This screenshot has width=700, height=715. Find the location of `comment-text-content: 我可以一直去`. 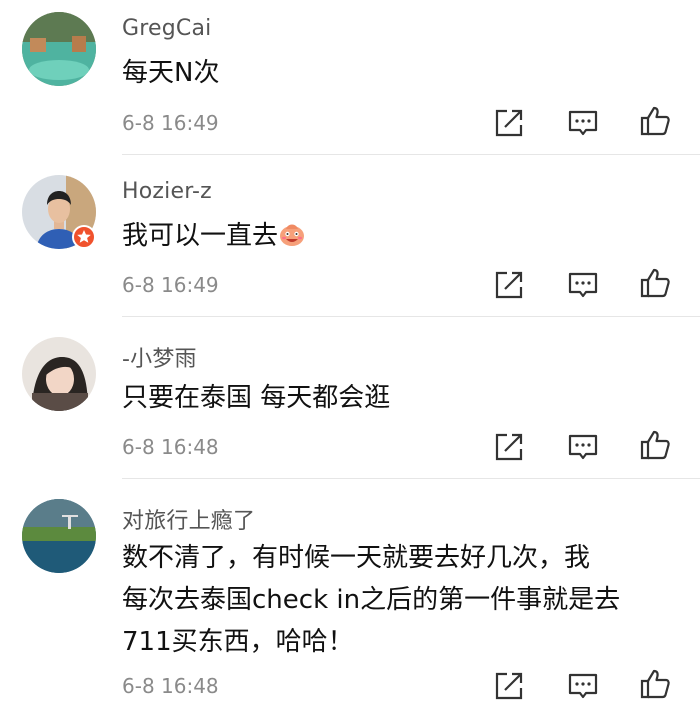

comment-text-content: 我可以一直去 is located at coordinates (200, 236).